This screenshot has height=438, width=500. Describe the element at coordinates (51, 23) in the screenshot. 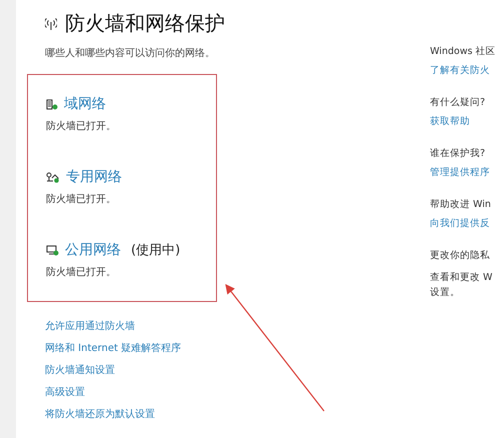

I see `wireless-icon` at that location.